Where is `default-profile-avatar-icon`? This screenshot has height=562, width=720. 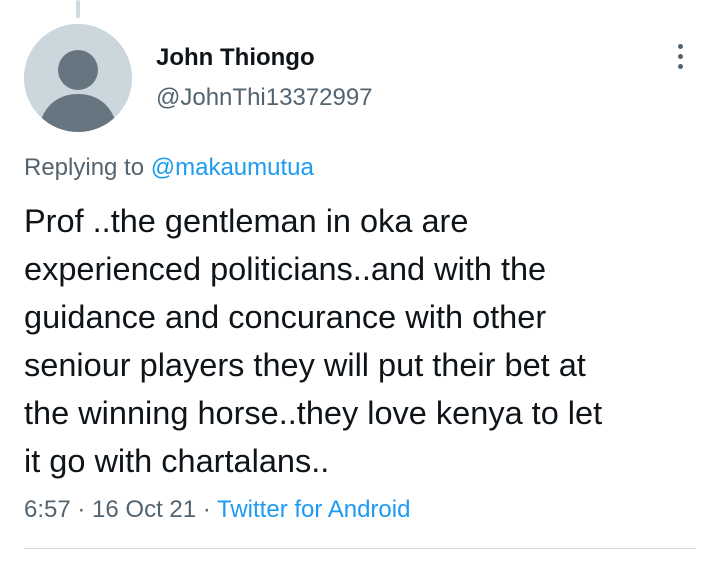 default-profile-avatar-icon is located at coordinates (78, 78).